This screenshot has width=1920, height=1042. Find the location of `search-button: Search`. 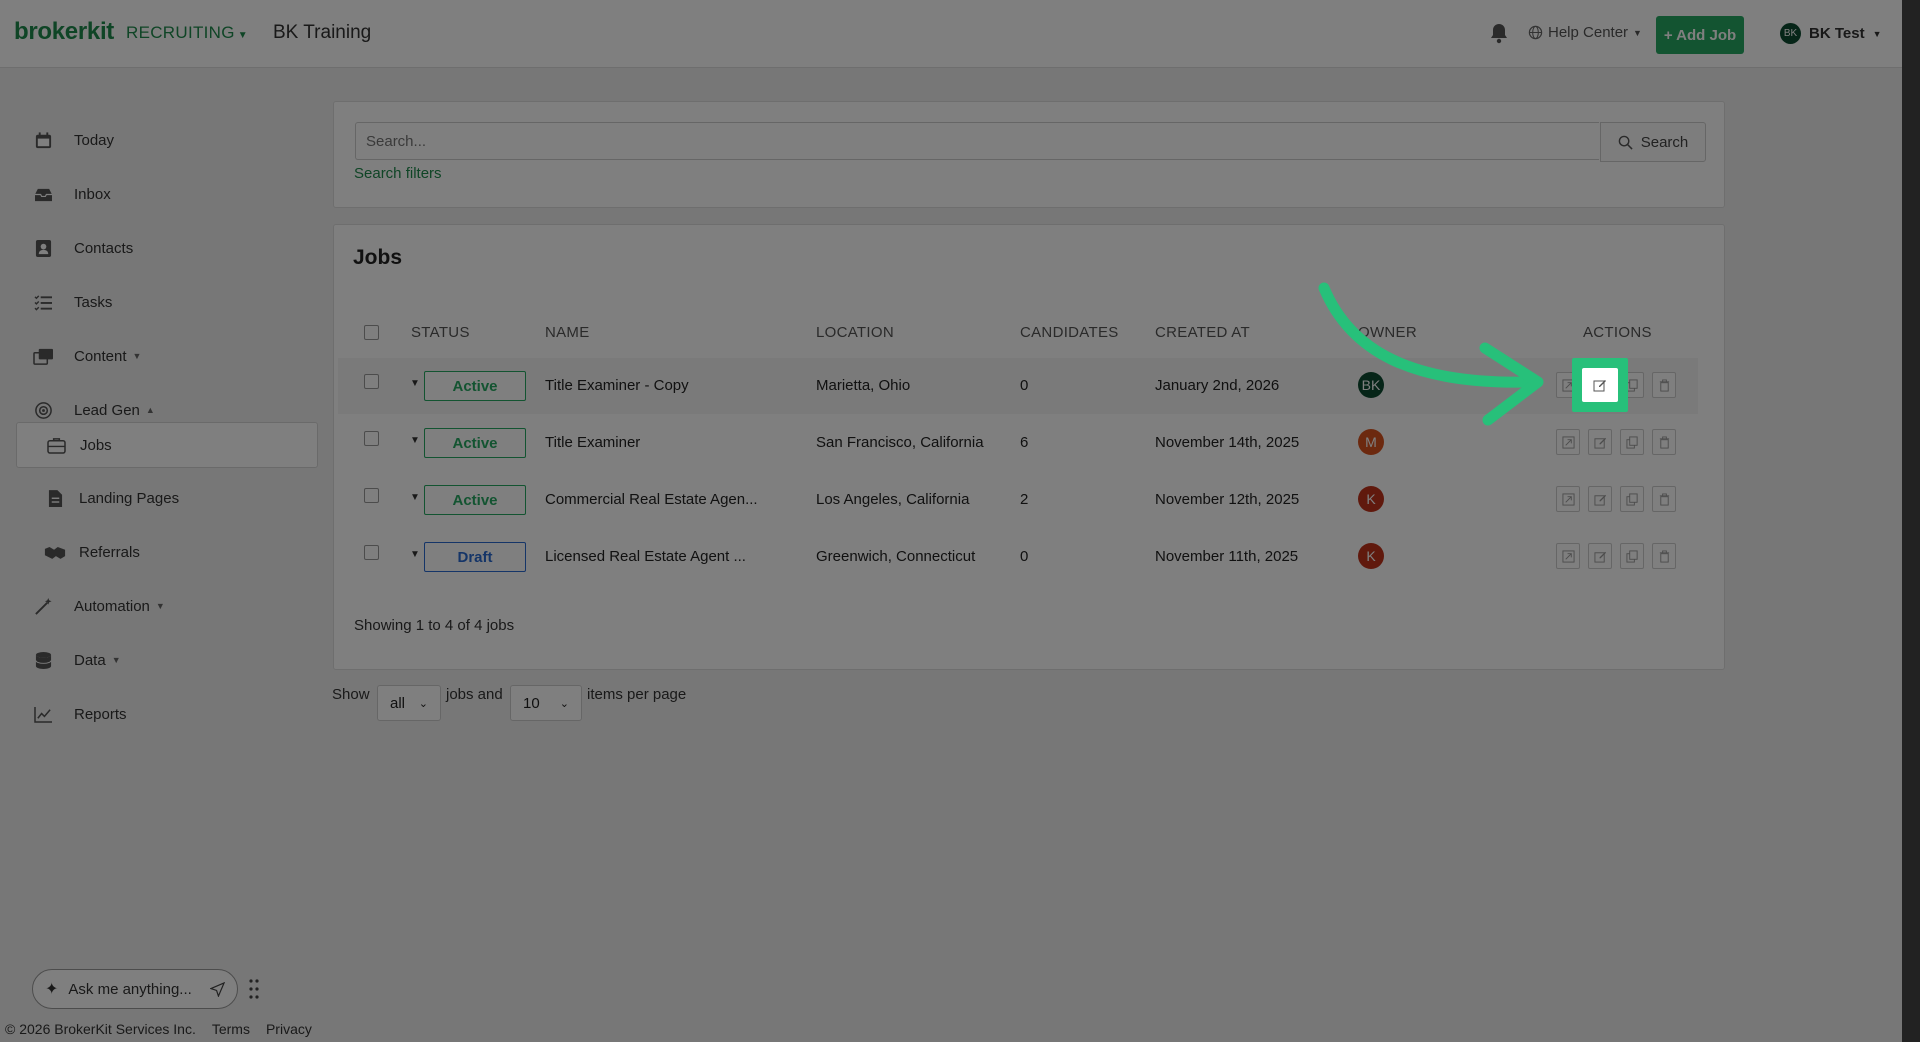

search-button: Search is located at coordinates (1653, 142).